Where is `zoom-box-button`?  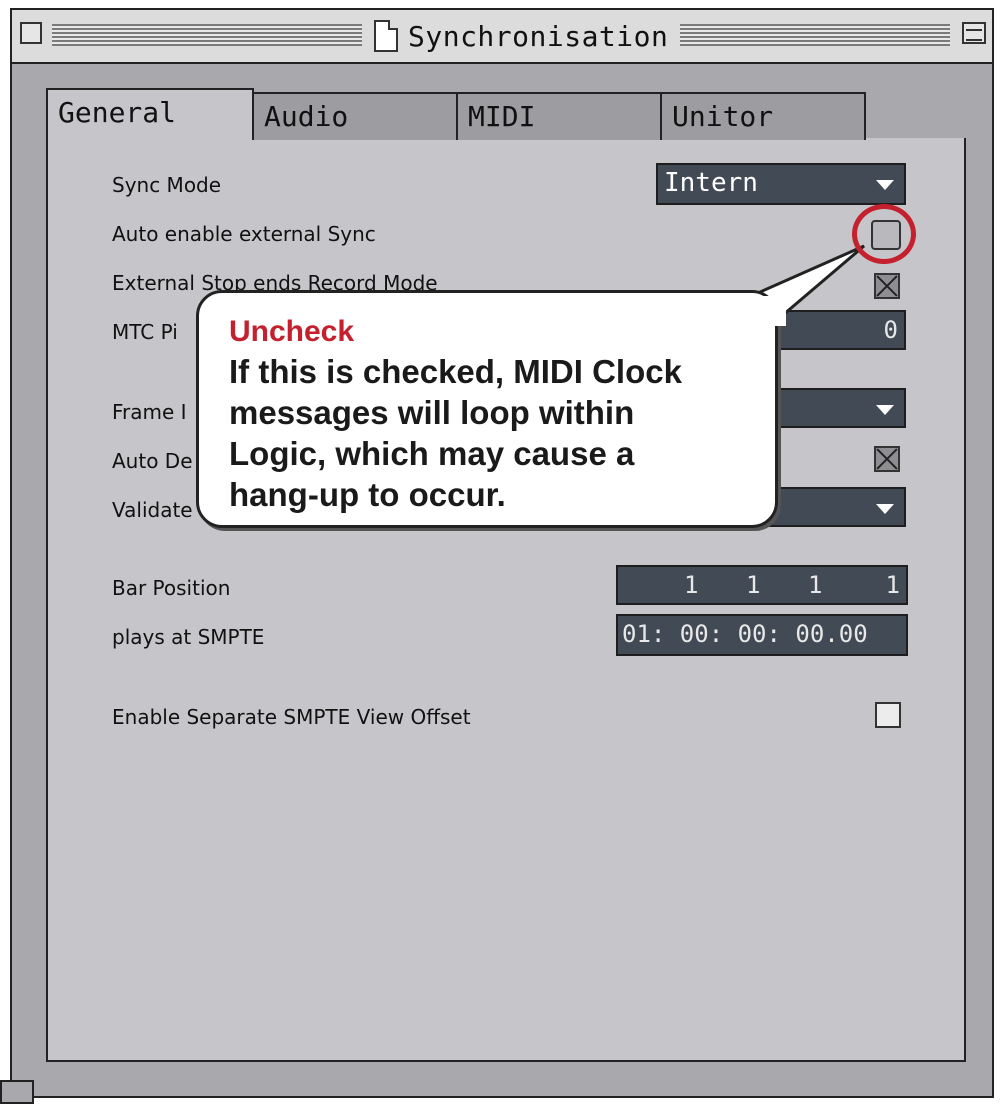
zoom-box-button is located at coordinates (974, 33).